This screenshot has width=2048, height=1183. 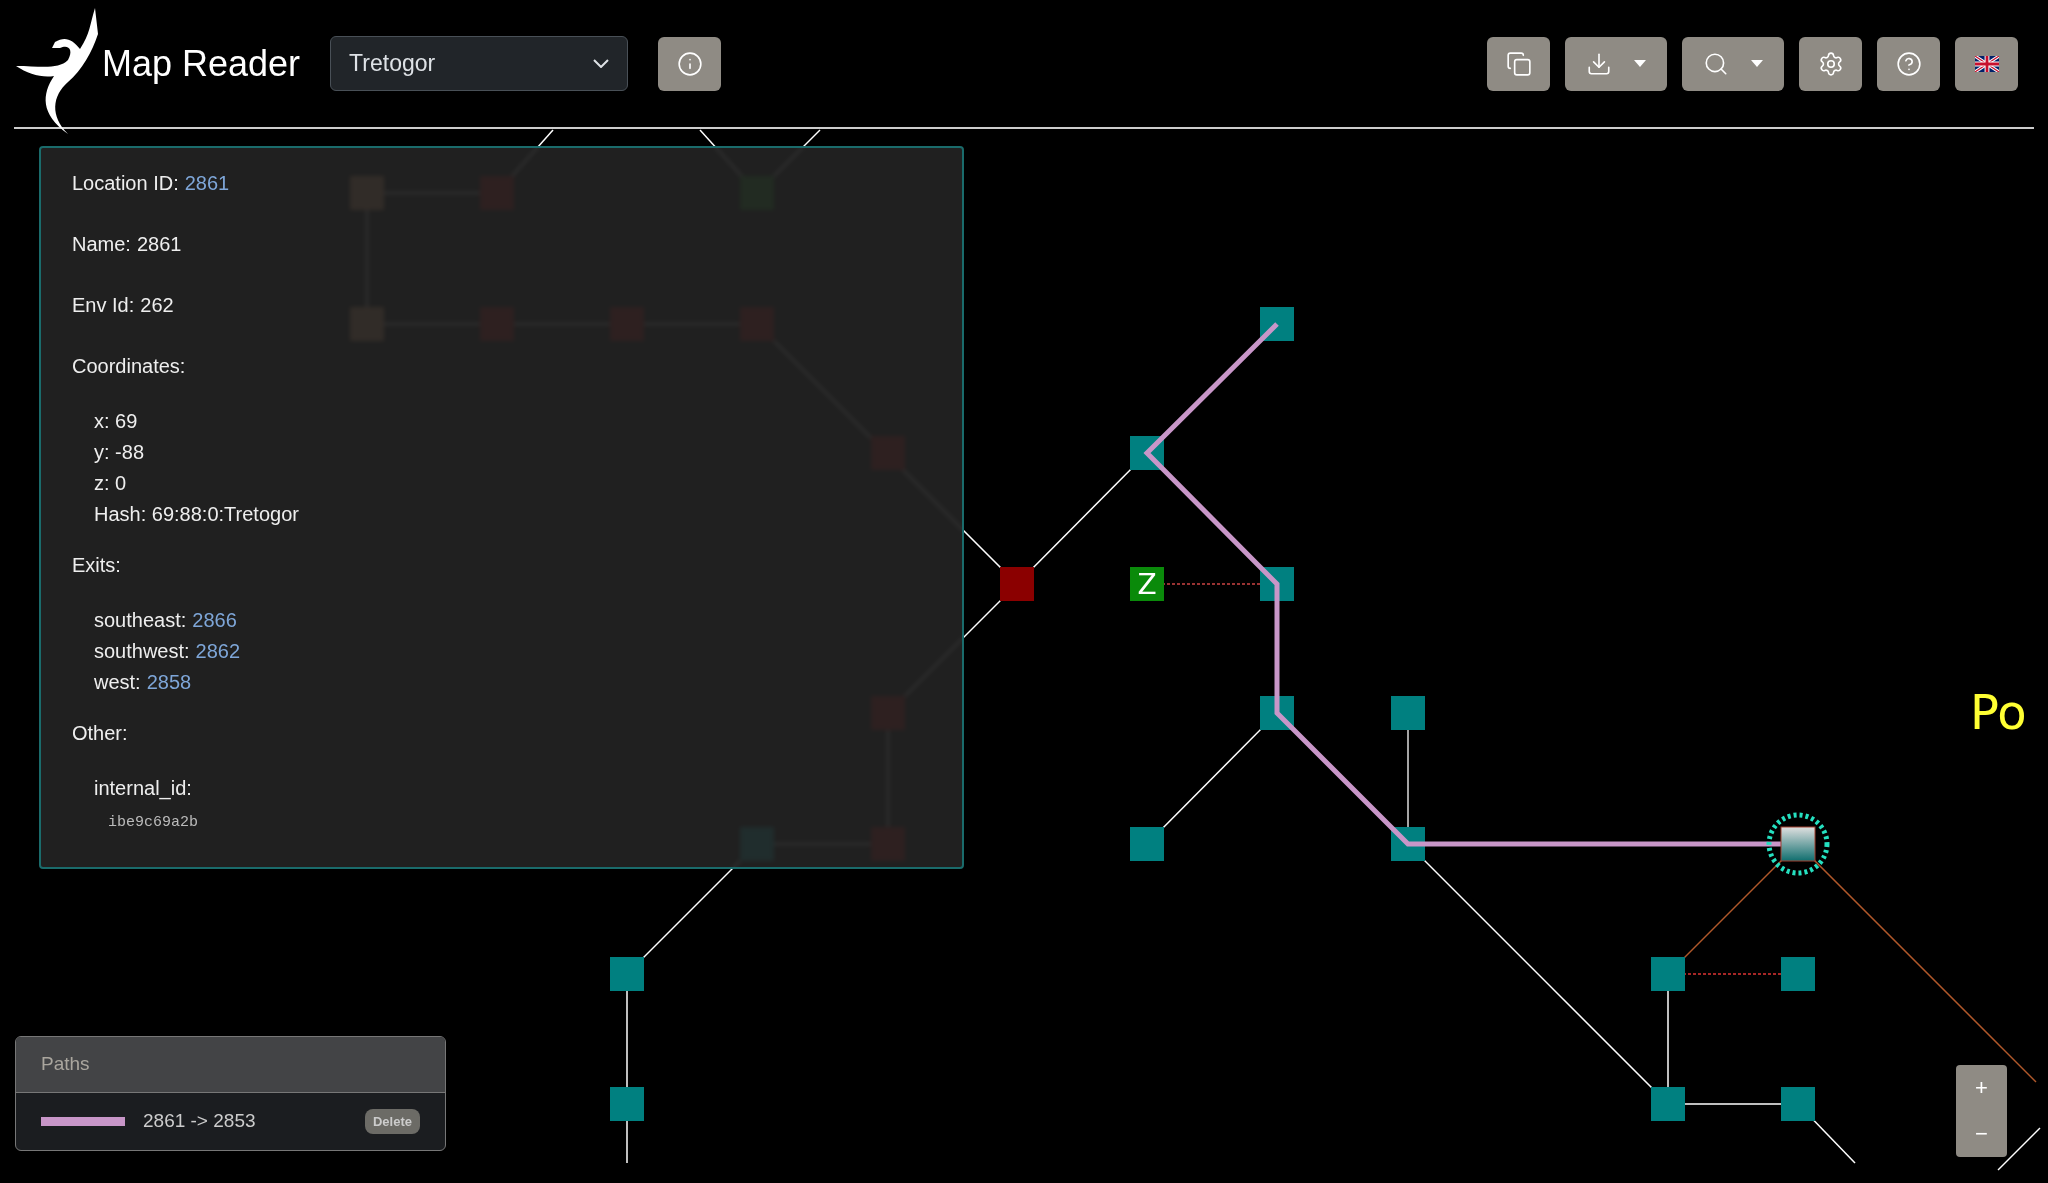 What do you see at coordinates (218, 651) in the screenshot?
I see `exit-link: 2862` at bounding box center [218, 651].